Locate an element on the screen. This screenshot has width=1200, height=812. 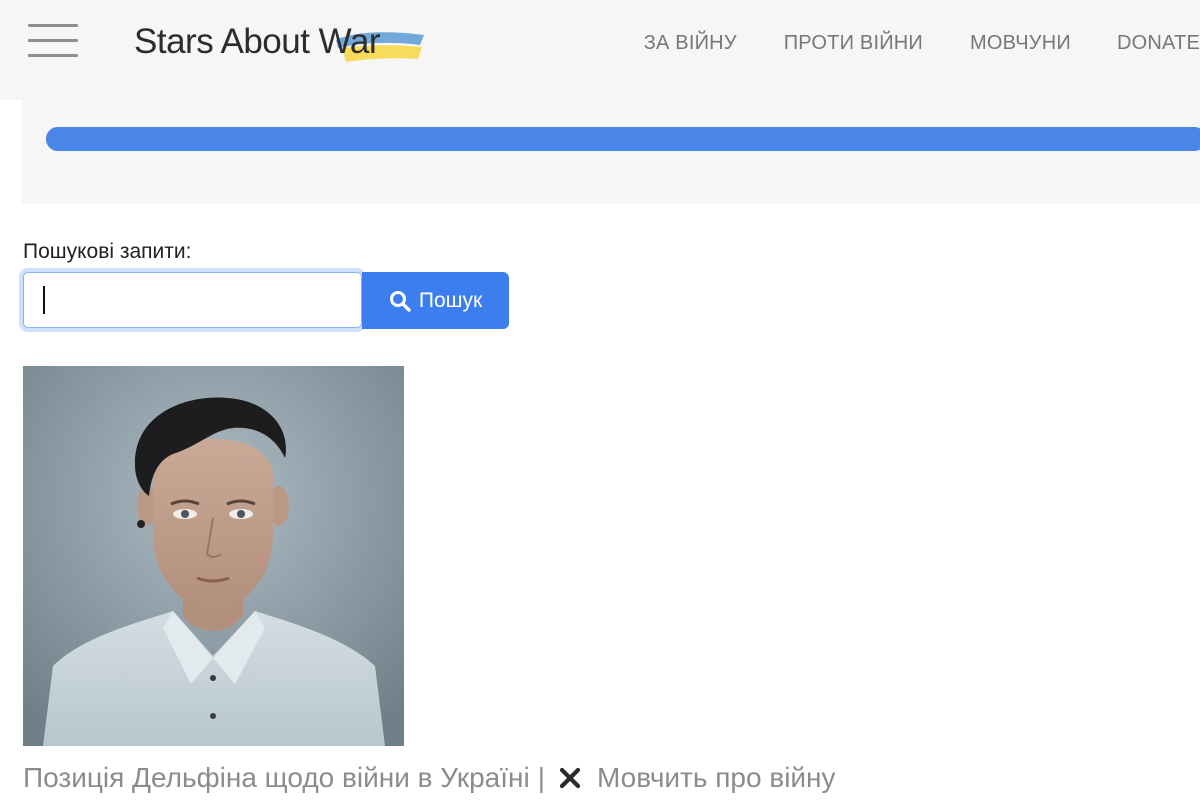
hamburger-menu-icon is located at coordinates (54, 41).